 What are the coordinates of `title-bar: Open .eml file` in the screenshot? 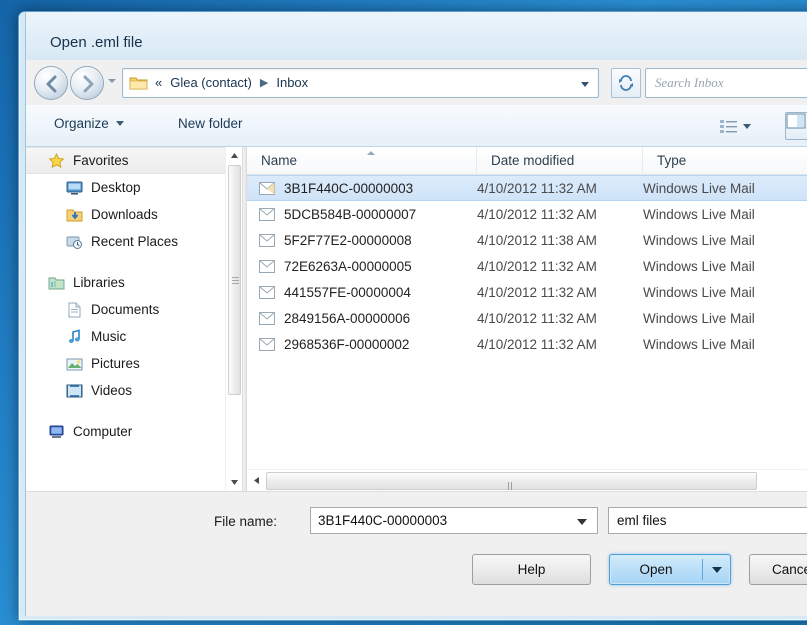 It's located at (416, 36).